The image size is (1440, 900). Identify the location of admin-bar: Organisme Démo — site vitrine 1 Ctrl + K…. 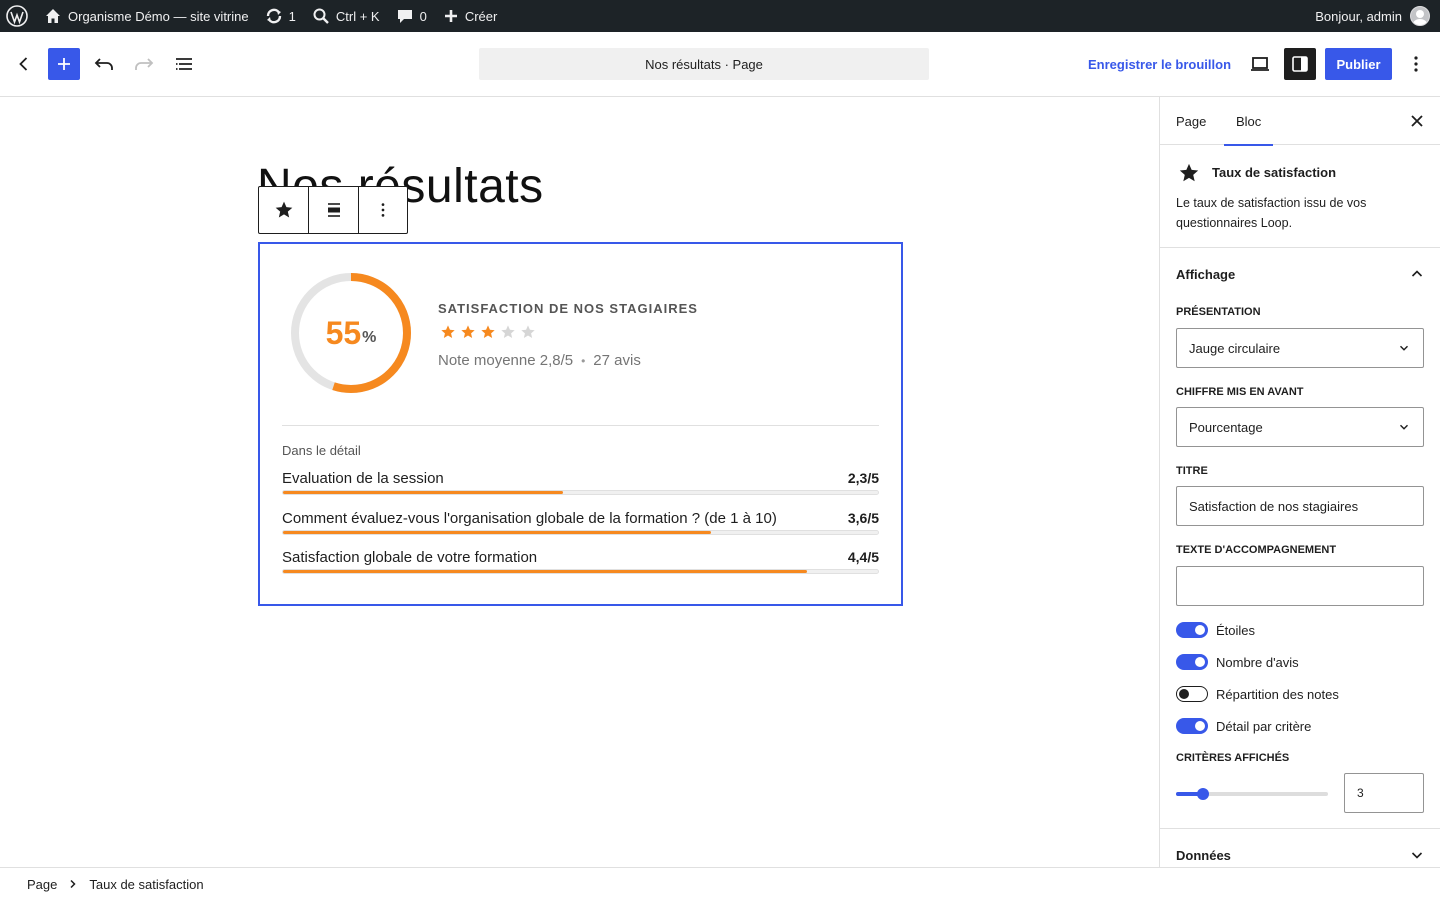
(720, 16).